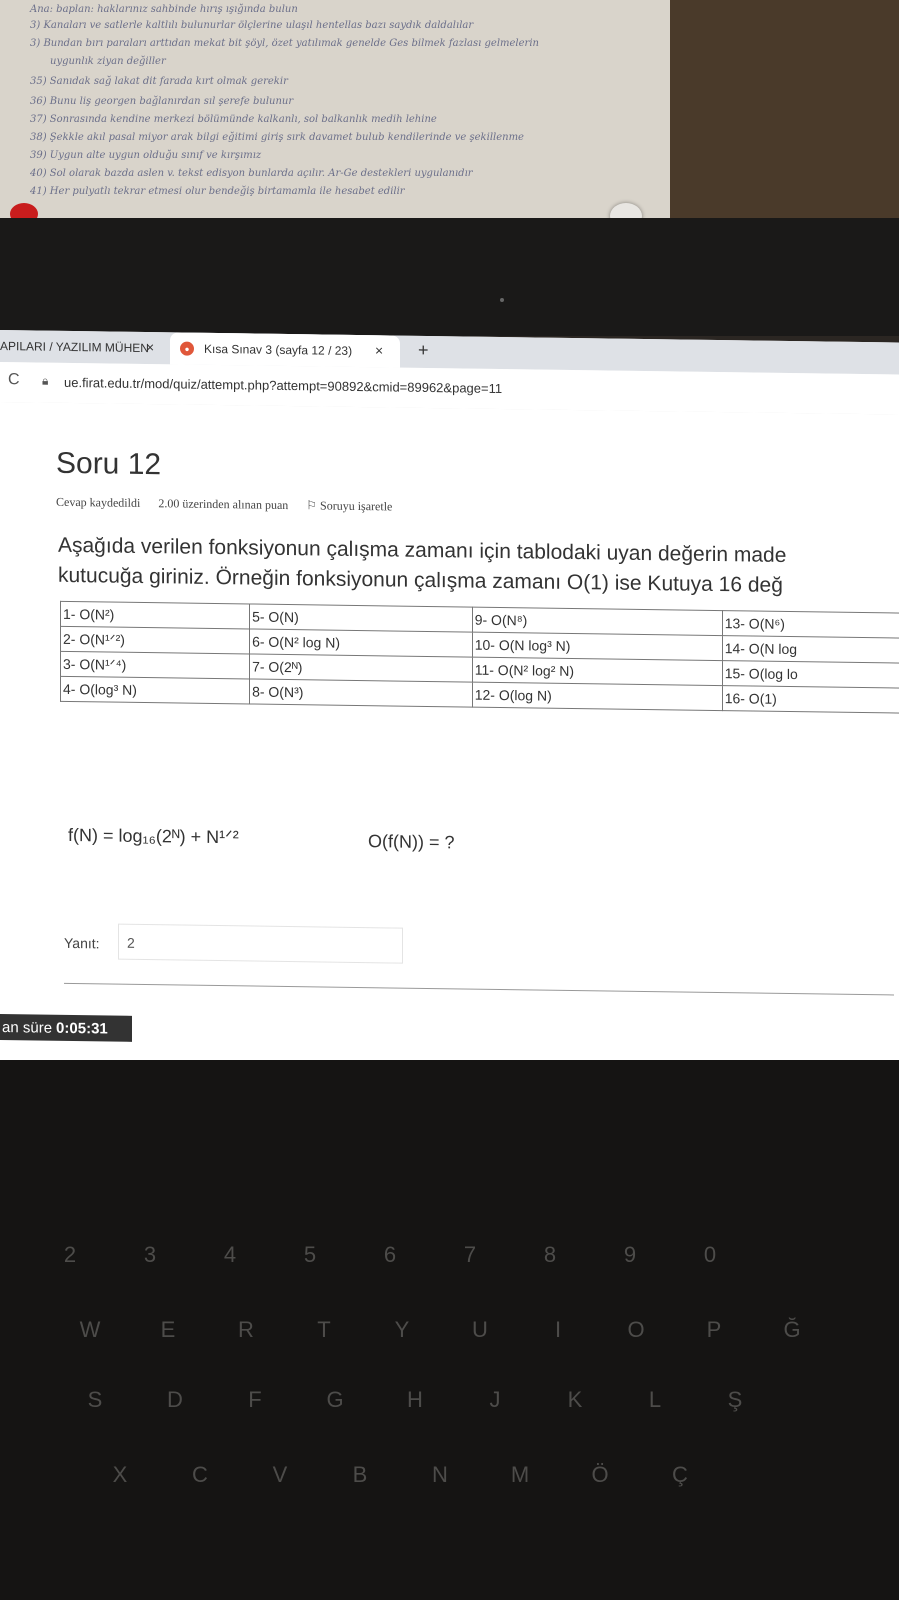  Describe the element at coordinates (95, 1399) in the screenshot. I see `keyboard-key: S` at that location.